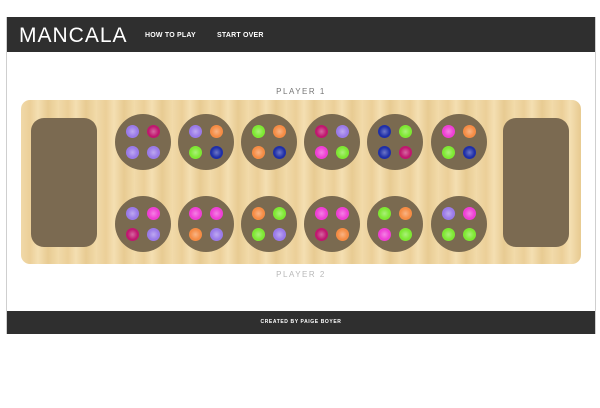 Image resolution: width=600 pixels, height=408 pixels. Describe the element at coordinates (170, 35) in the screenshot. I see `how-to-play-link: HOW TO PLAY` at that location.